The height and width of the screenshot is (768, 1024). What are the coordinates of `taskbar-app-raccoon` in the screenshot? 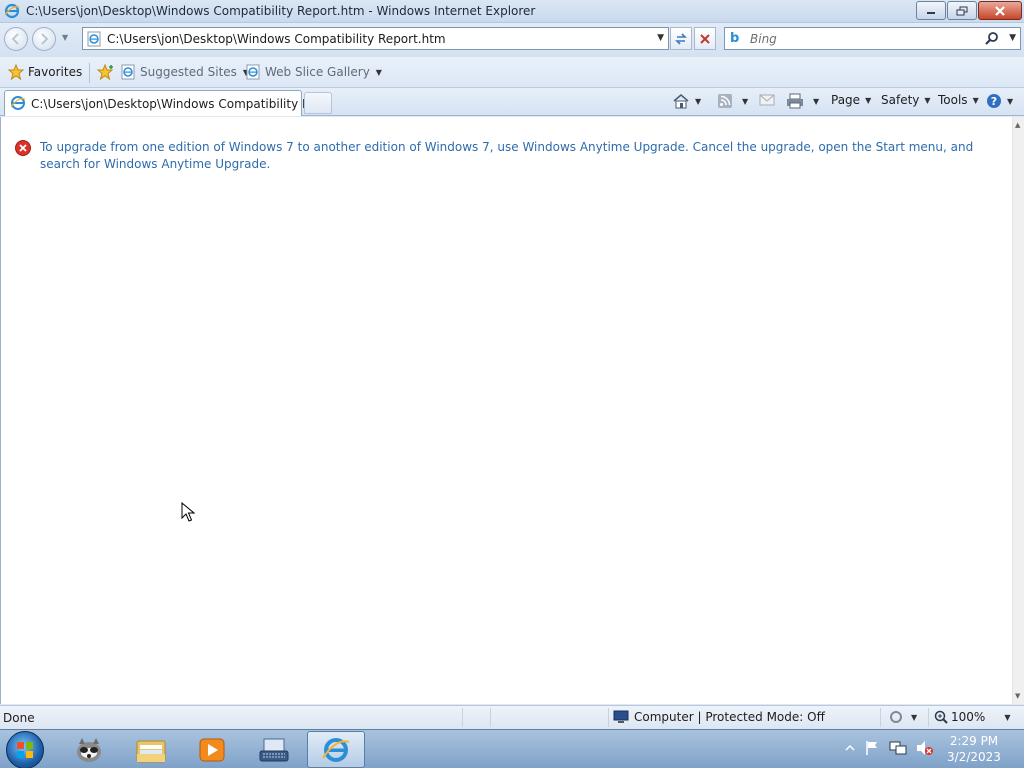 It's located at (89, 749).